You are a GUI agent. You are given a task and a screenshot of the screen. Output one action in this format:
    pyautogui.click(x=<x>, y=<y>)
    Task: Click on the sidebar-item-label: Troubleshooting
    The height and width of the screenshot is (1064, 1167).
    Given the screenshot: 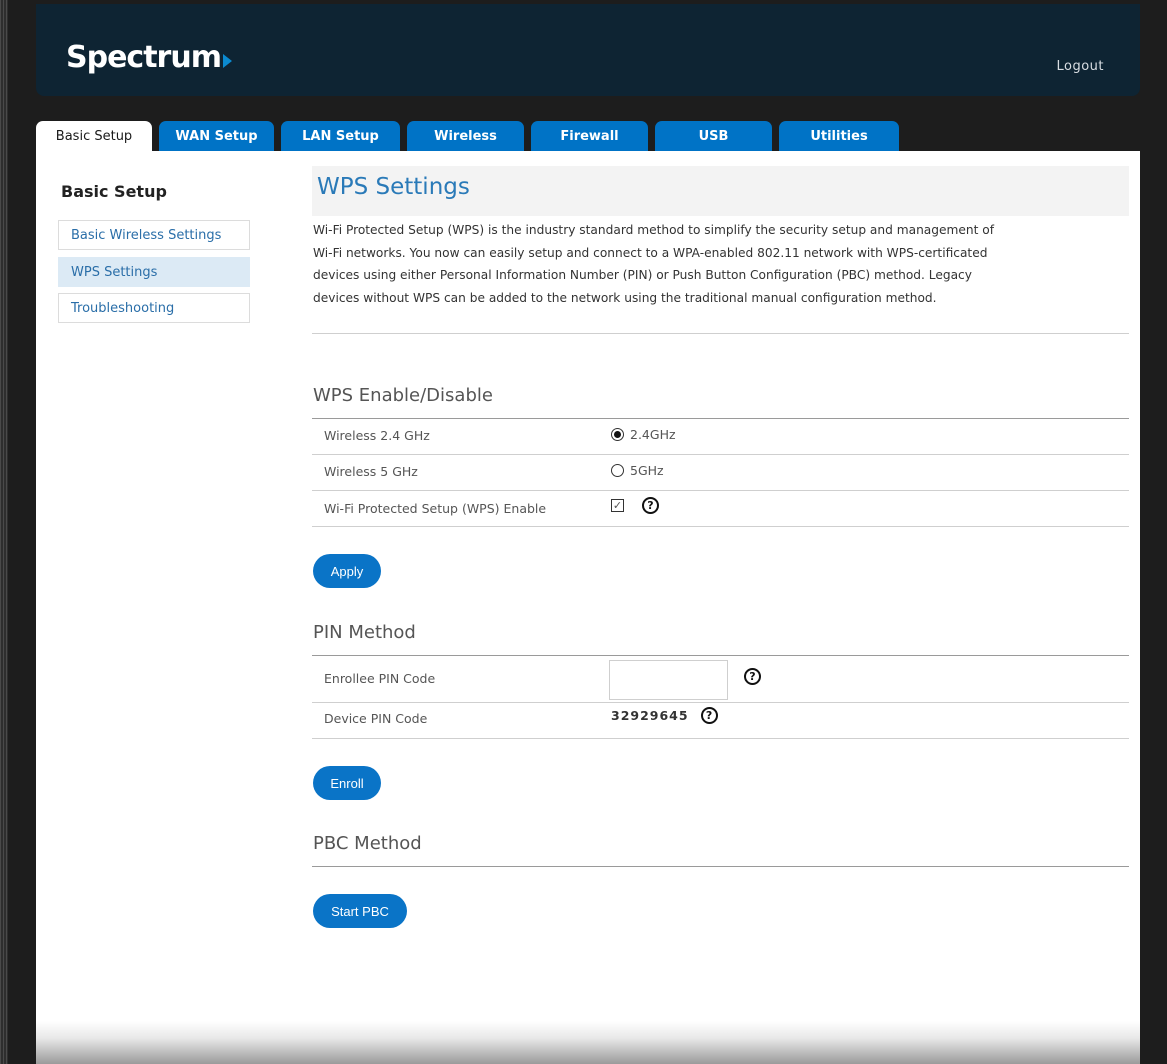 What is the action you would take?
    pyautogui.click(x=123, y=308)
    